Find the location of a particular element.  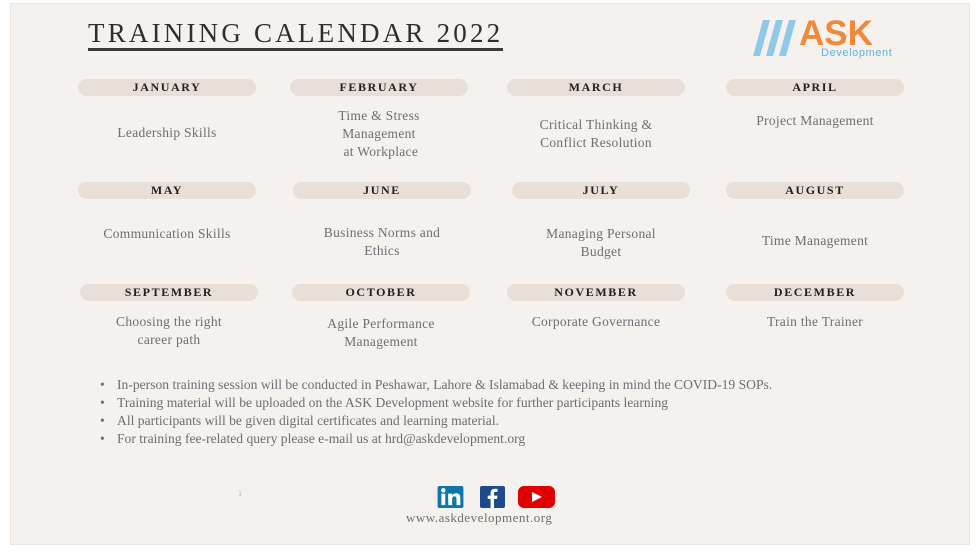

month-label: JANUARY is located at coordinates (167, 87).